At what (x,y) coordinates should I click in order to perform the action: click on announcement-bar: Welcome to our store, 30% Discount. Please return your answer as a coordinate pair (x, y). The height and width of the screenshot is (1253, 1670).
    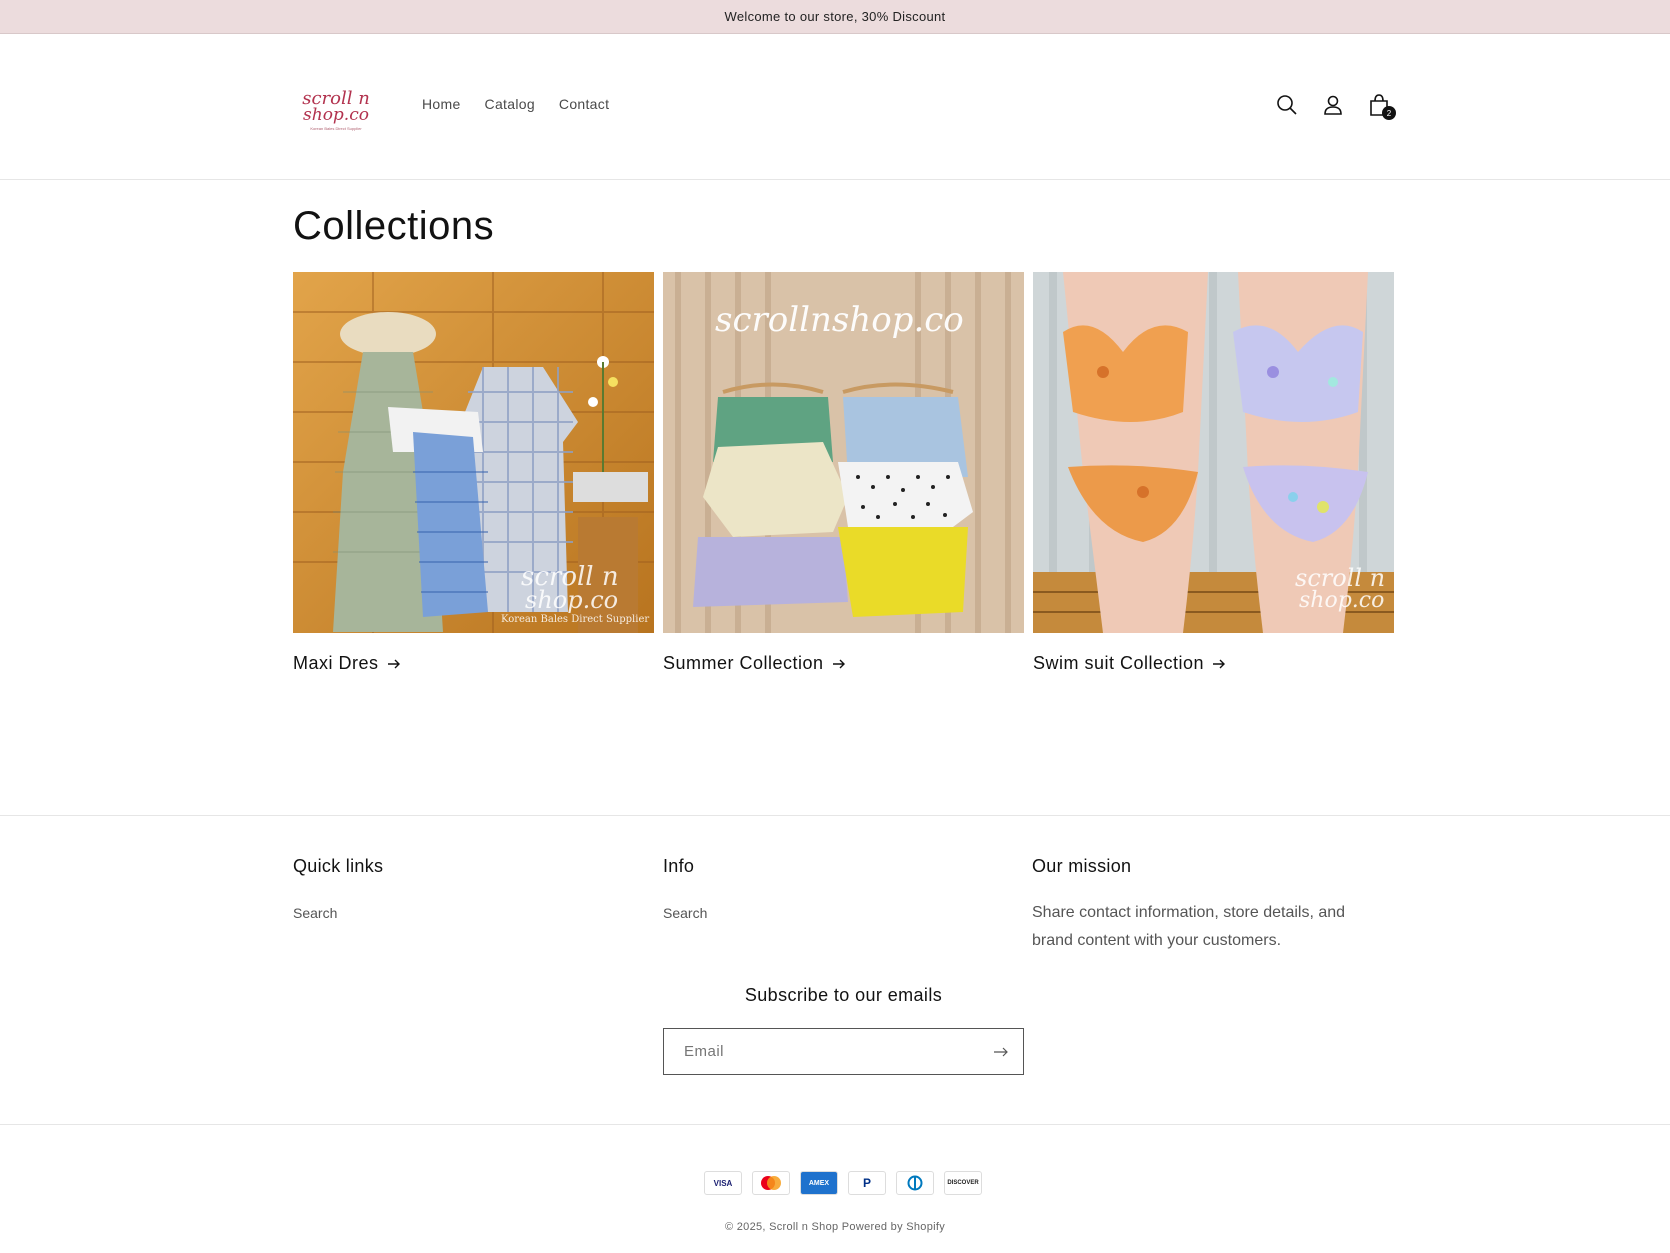
    Looking at the image, I should click on (835, 17).